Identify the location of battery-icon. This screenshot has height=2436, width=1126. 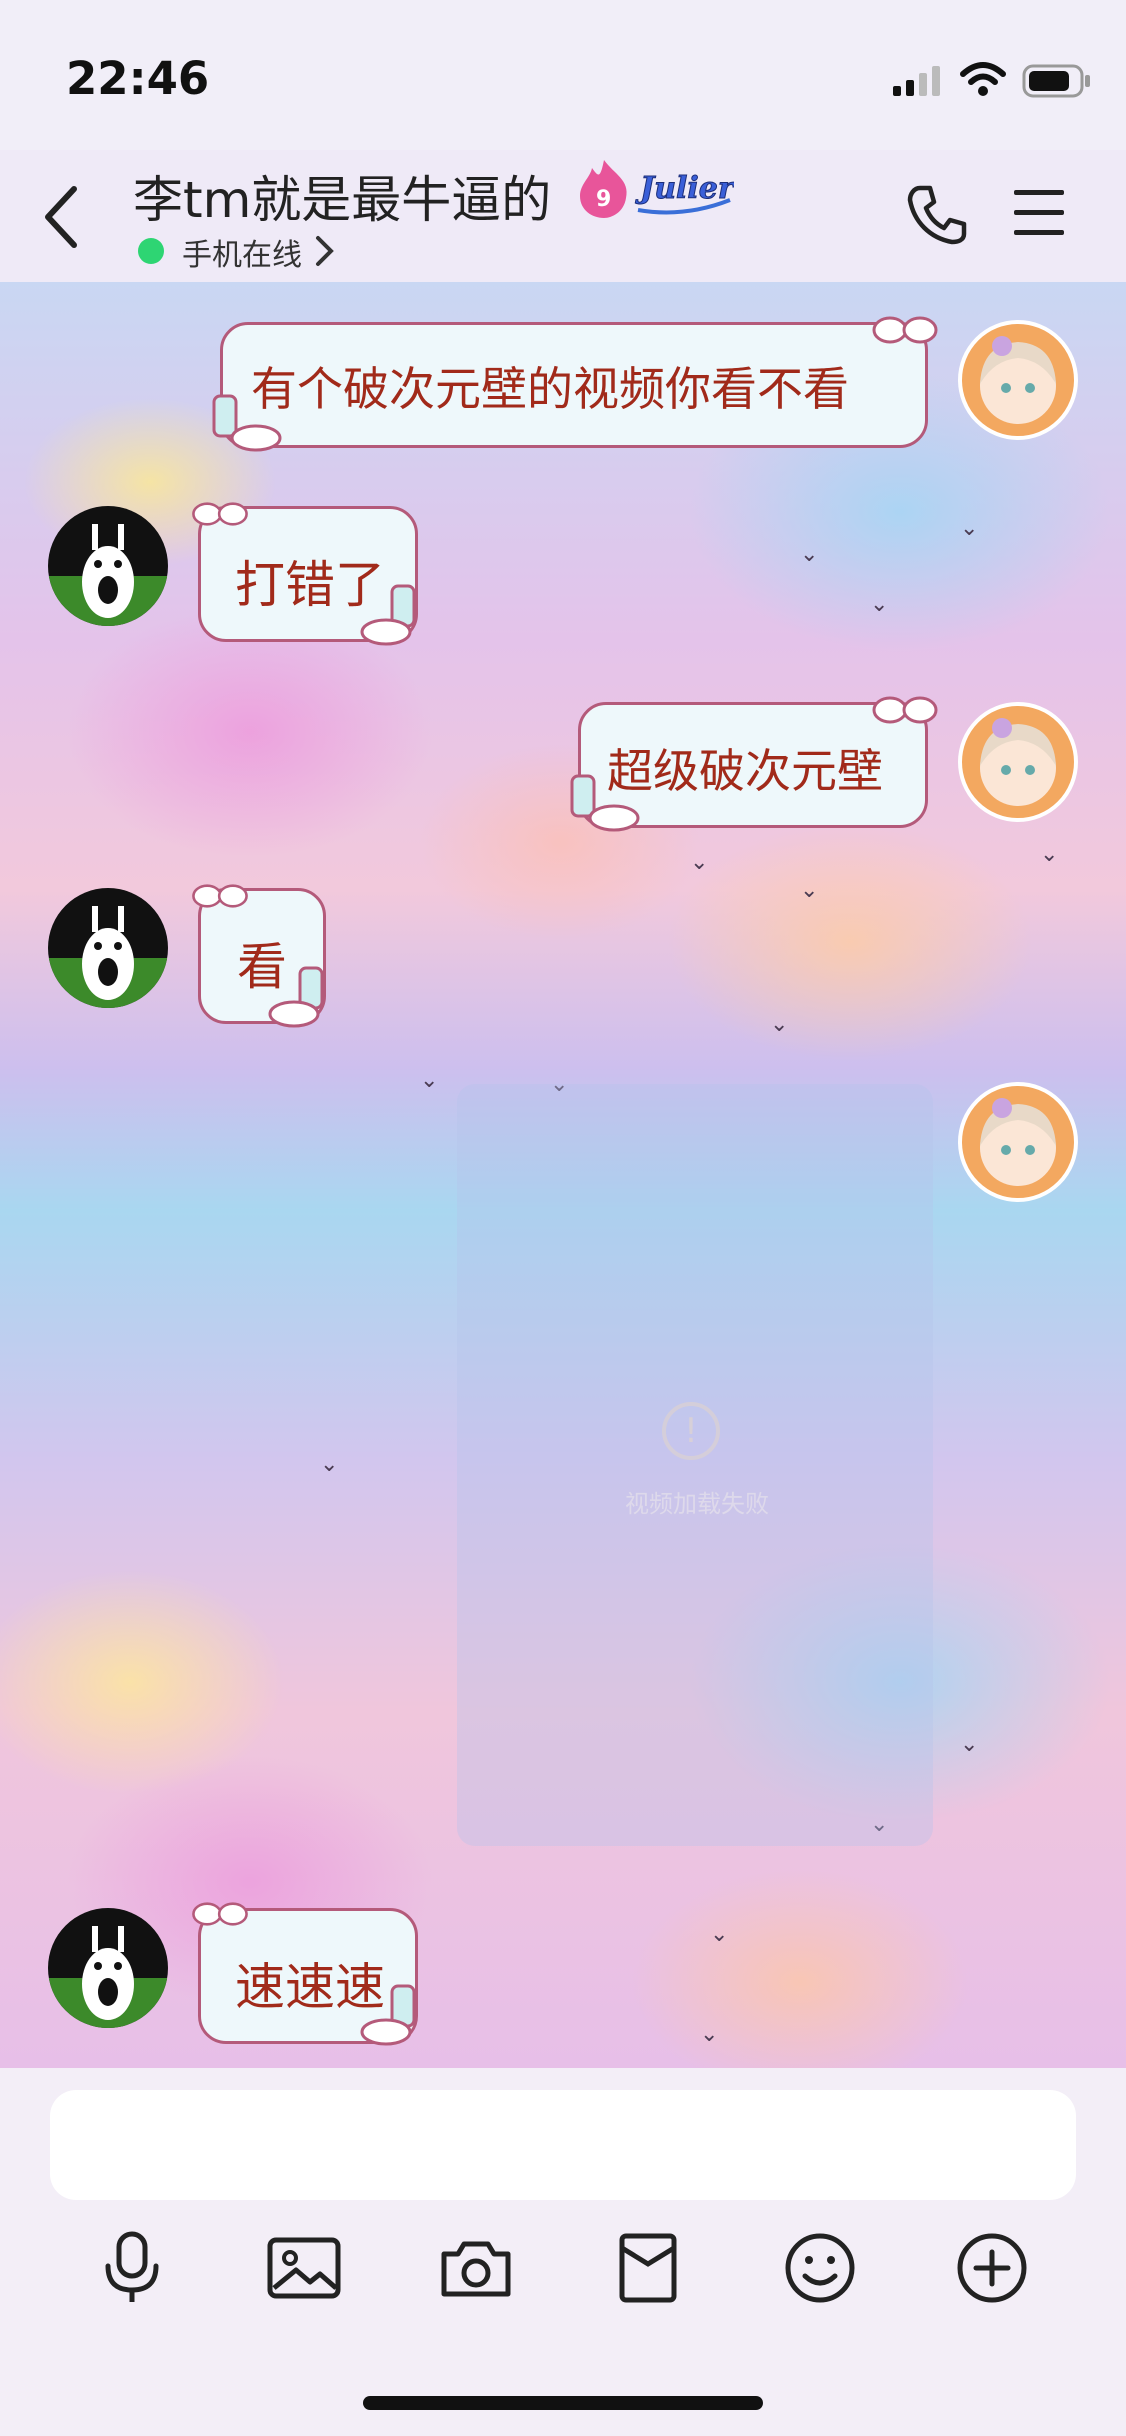
(1056, 81).